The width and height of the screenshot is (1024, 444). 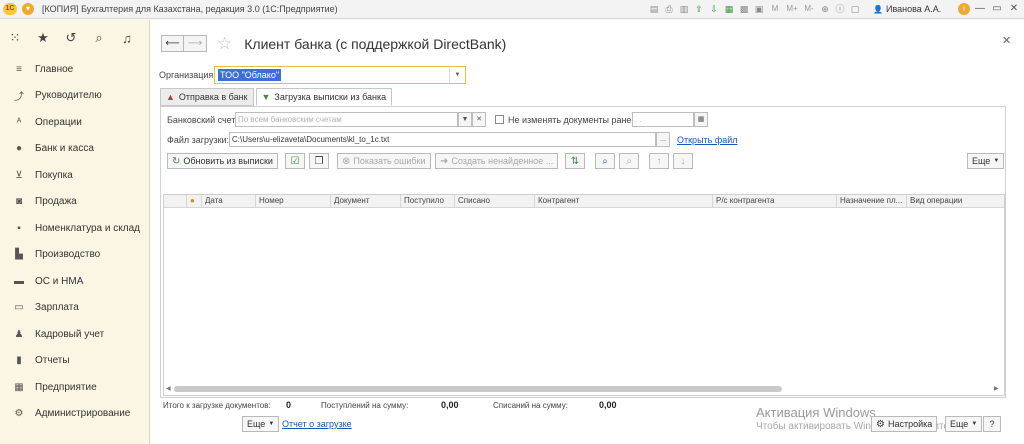 I want to click on truck-icon: ▬, so click(x=19, y=281).